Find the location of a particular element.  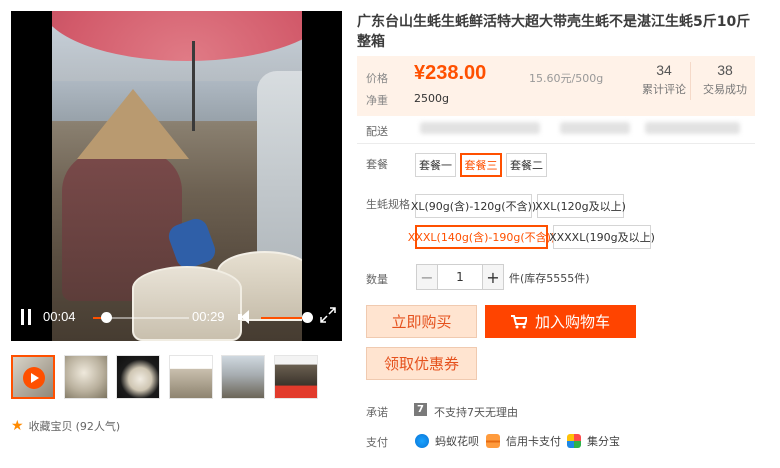

credit-card-icon is located at coordinates (493, 441).